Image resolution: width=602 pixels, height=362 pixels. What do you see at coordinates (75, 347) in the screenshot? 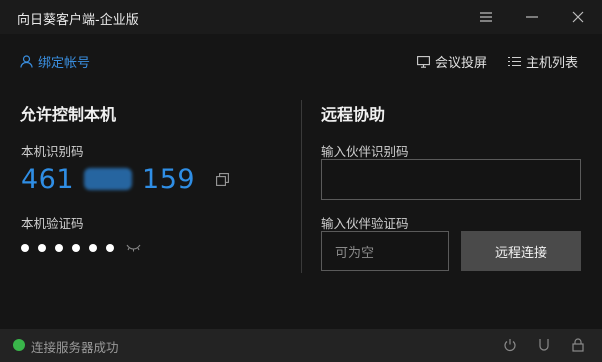
I see `status-text: 连接服务器成功` at bounding box center [75, 347].